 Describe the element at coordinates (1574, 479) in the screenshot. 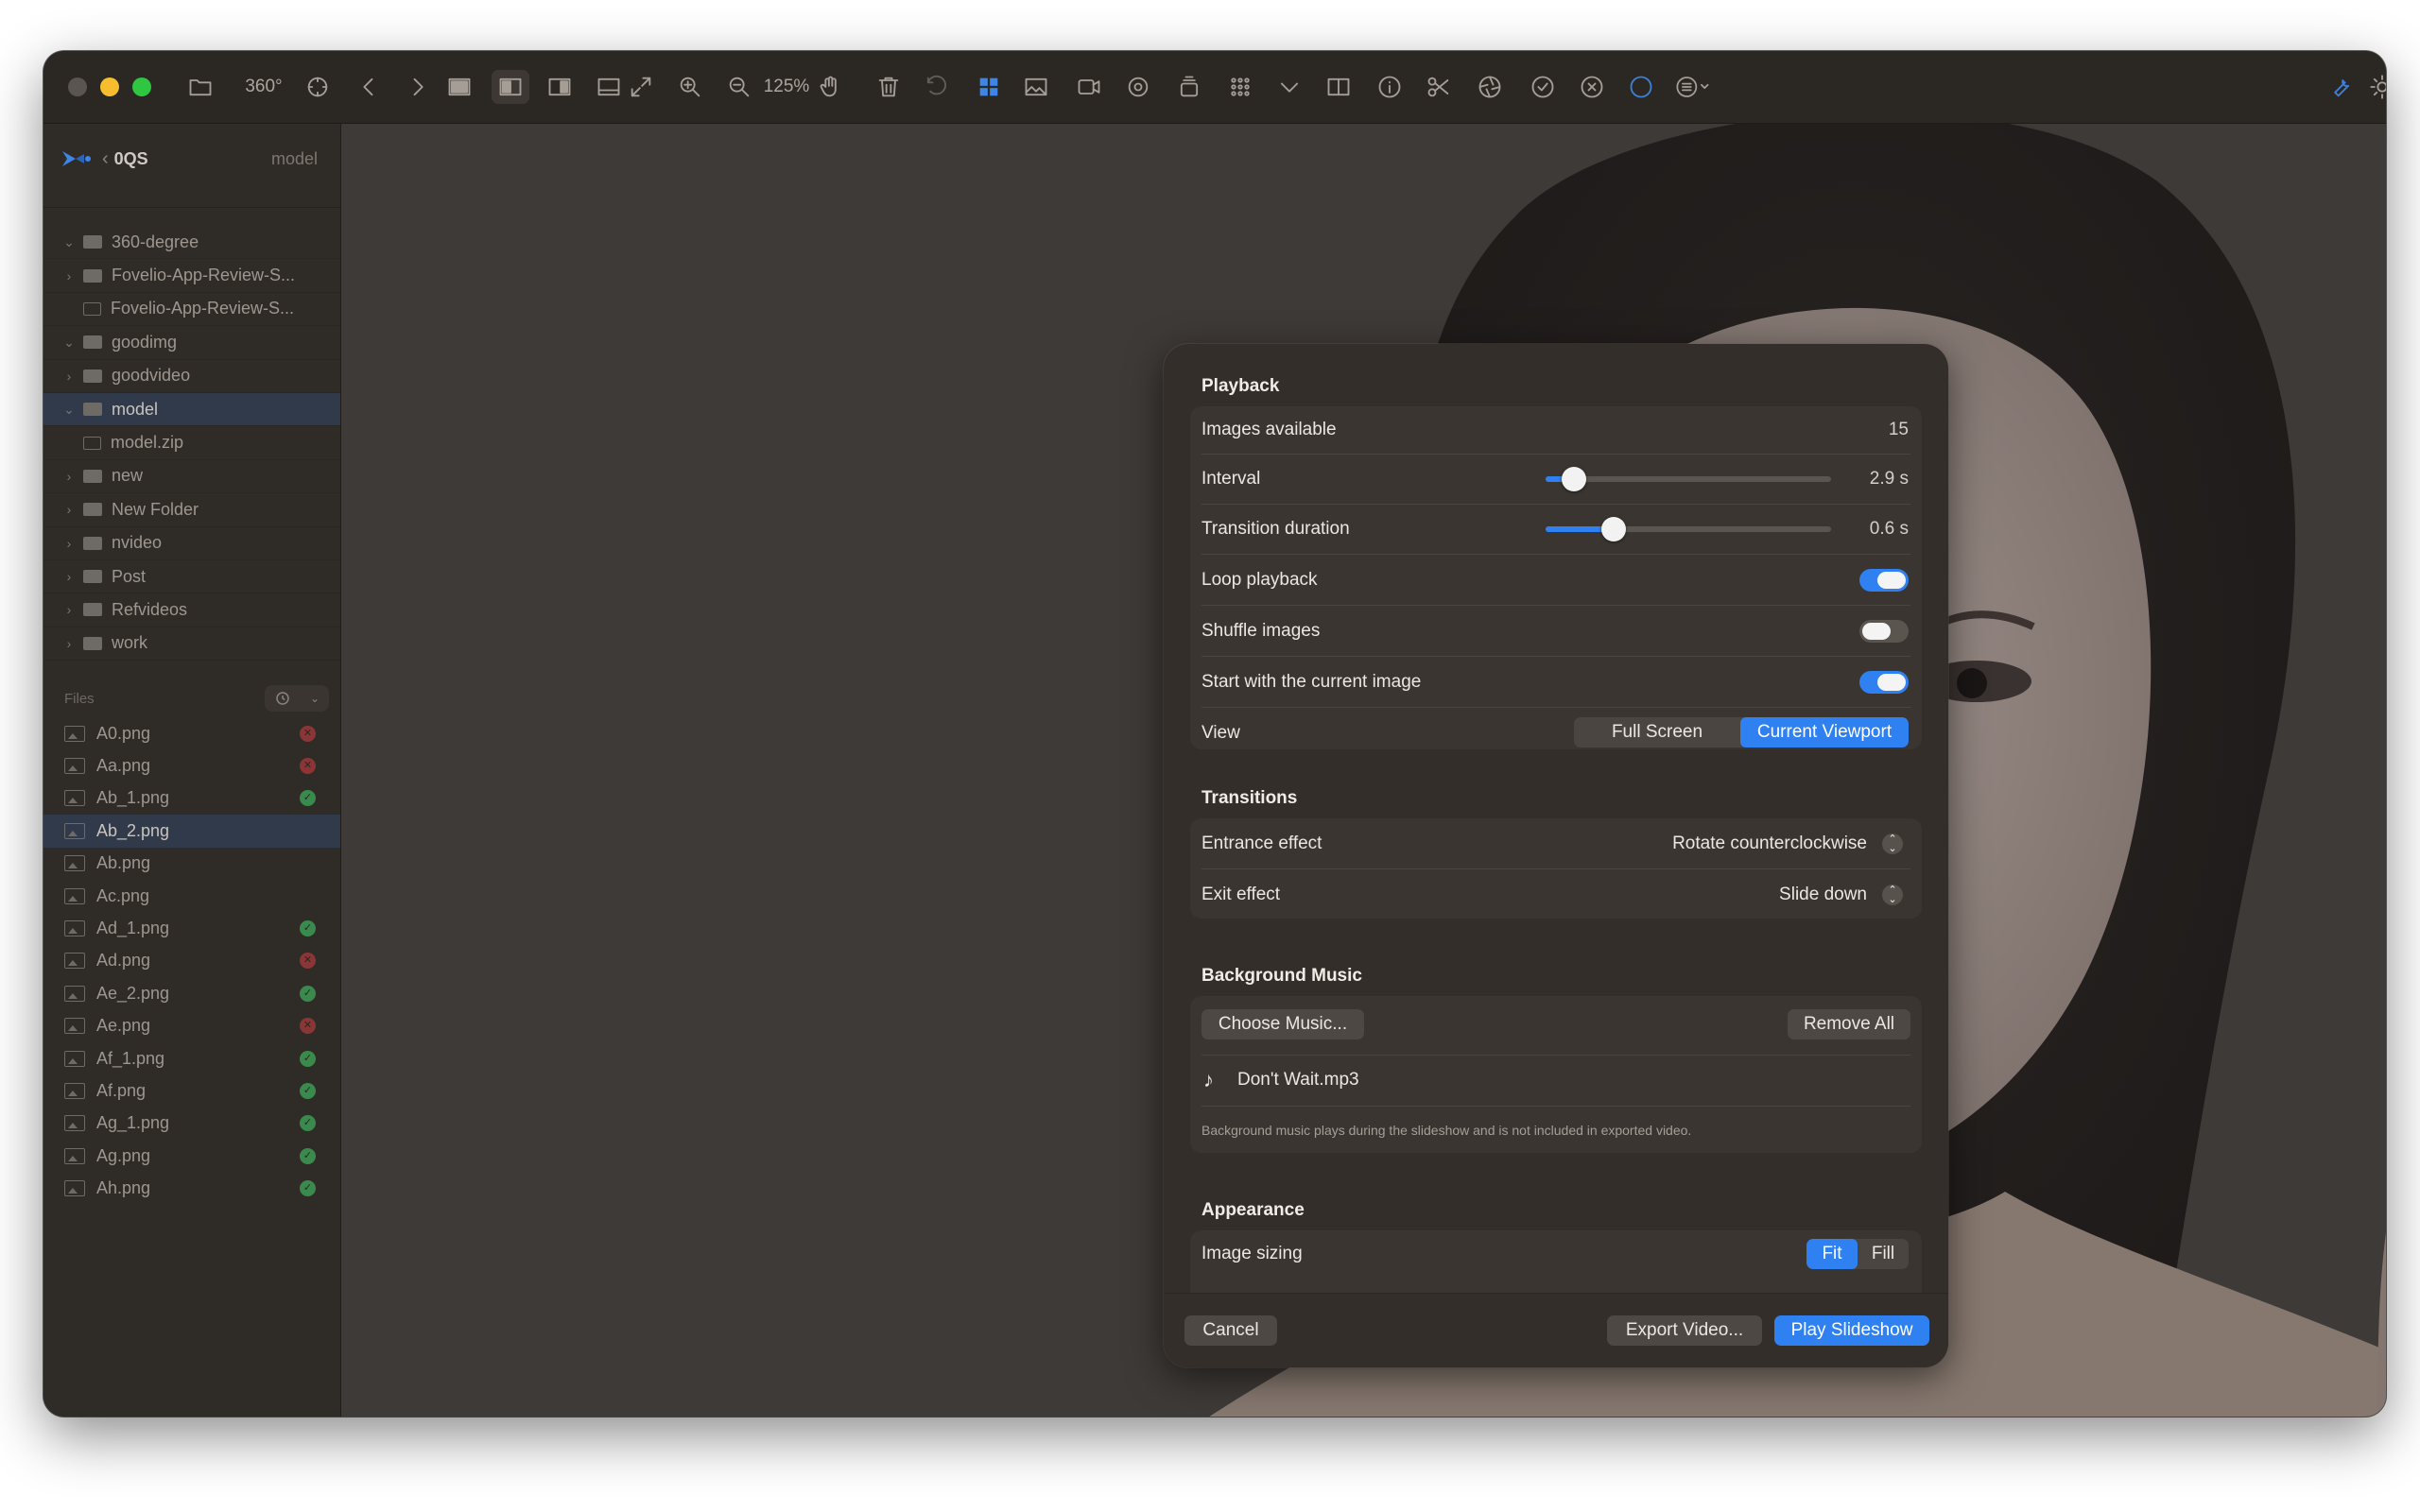

I see `interval-slider-knob` at that location.